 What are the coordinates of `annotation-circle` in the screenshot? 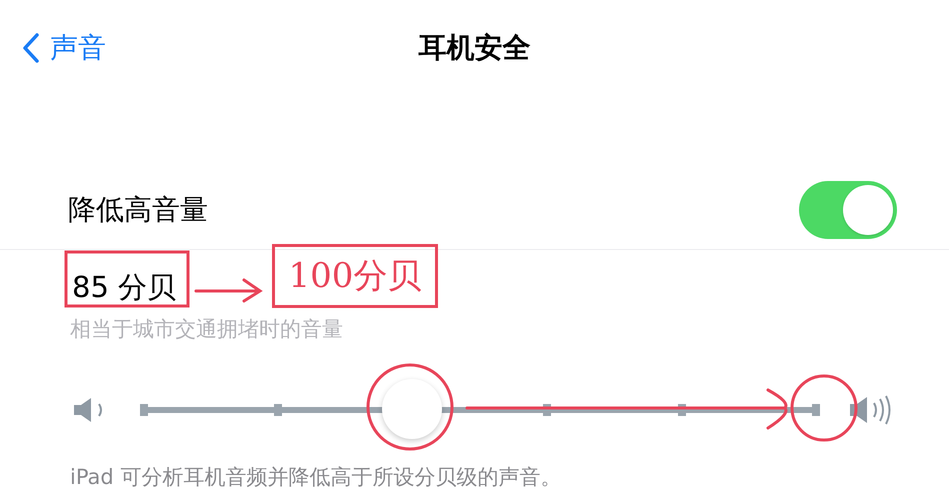 It's located at (824, 408).